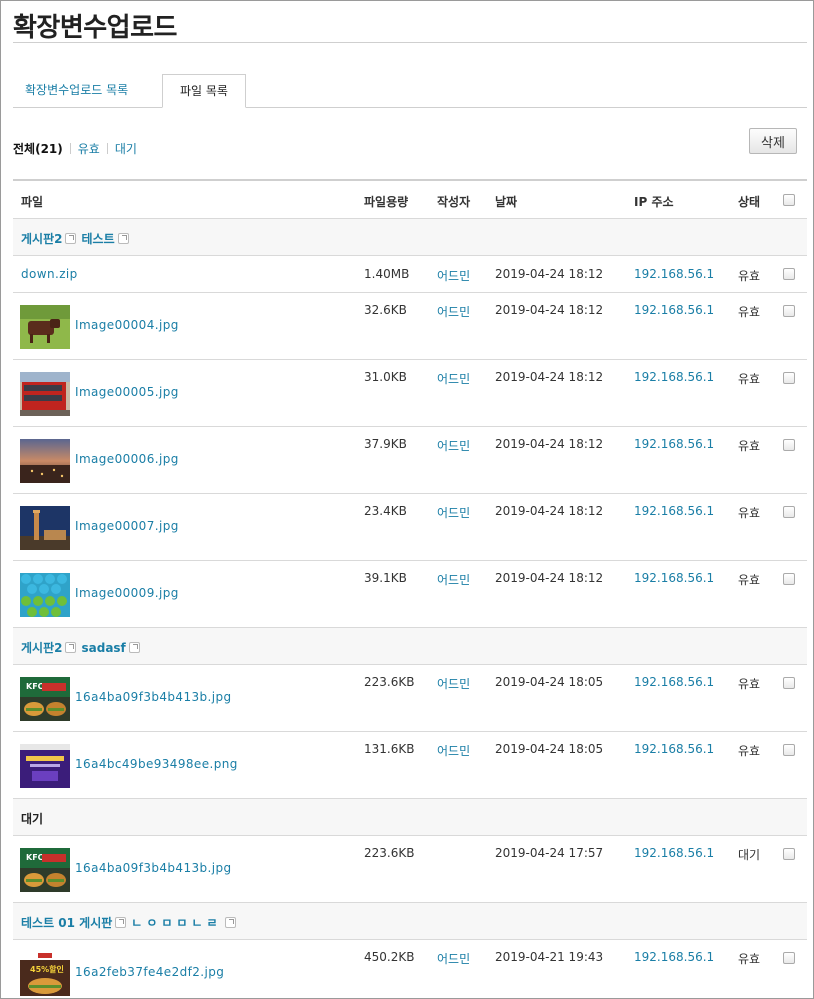 This screenshot has height=999, width=814. Describe the element at coordinates (32, 202) in the screenshot. I see `header-file: 파일` at that location.